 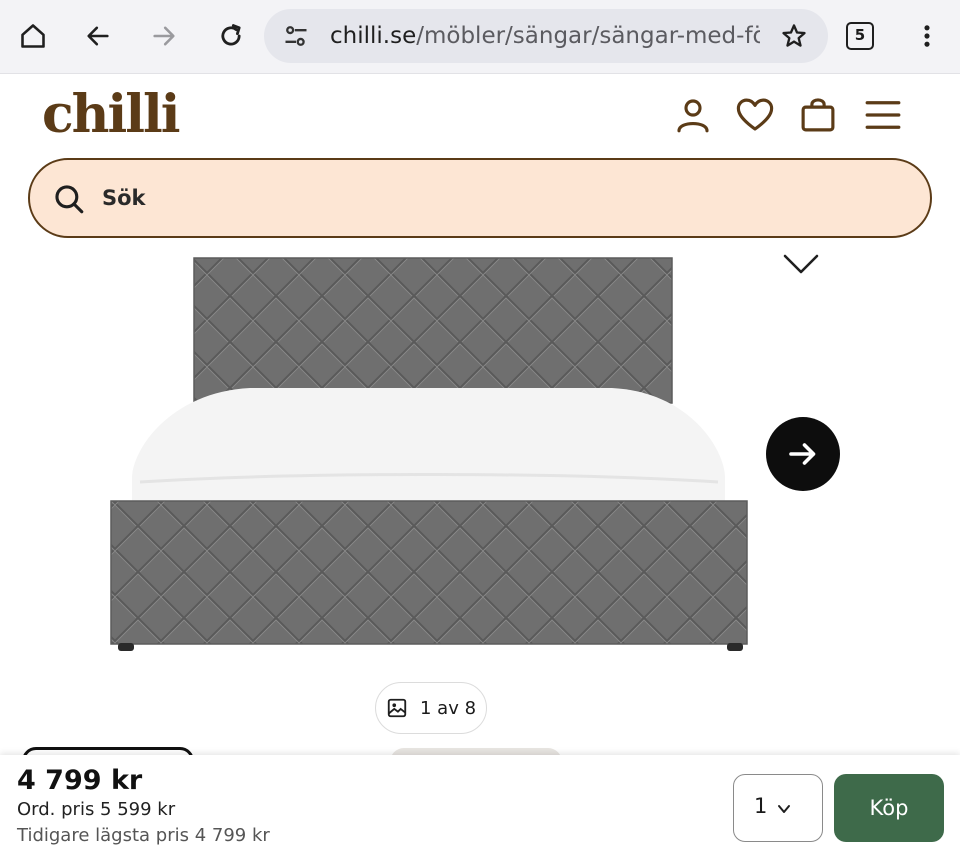 I want to click on forward-button, so click(x=164, y=36).